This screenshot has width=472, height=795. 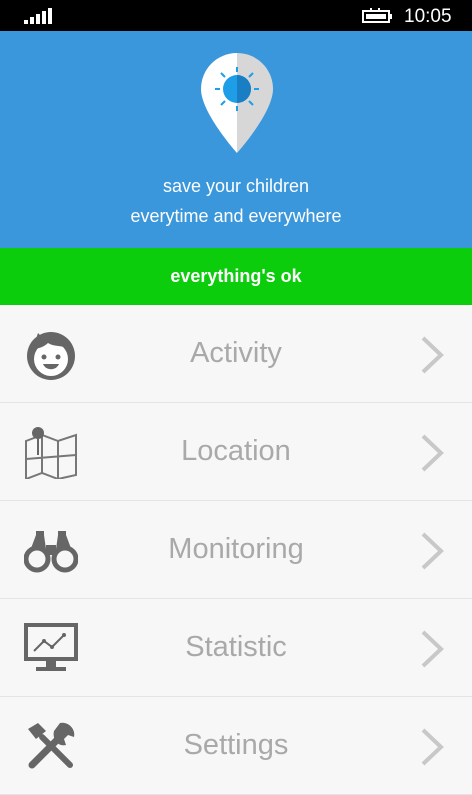 I want to click on status-bar: 10:05, so click(x=236, y=15).